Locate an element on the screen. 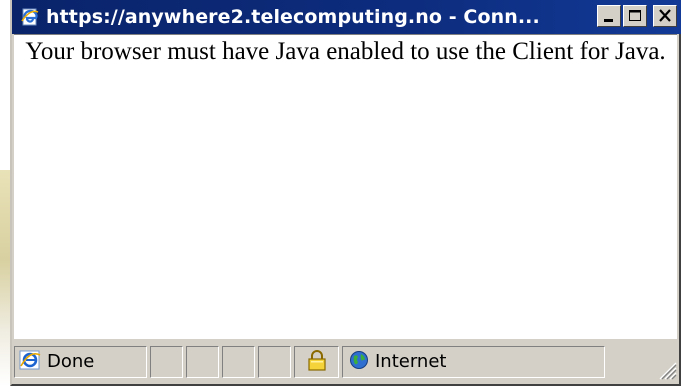 The image size is (681, 386). status-pane-progress is located at coordinates (166, 361).